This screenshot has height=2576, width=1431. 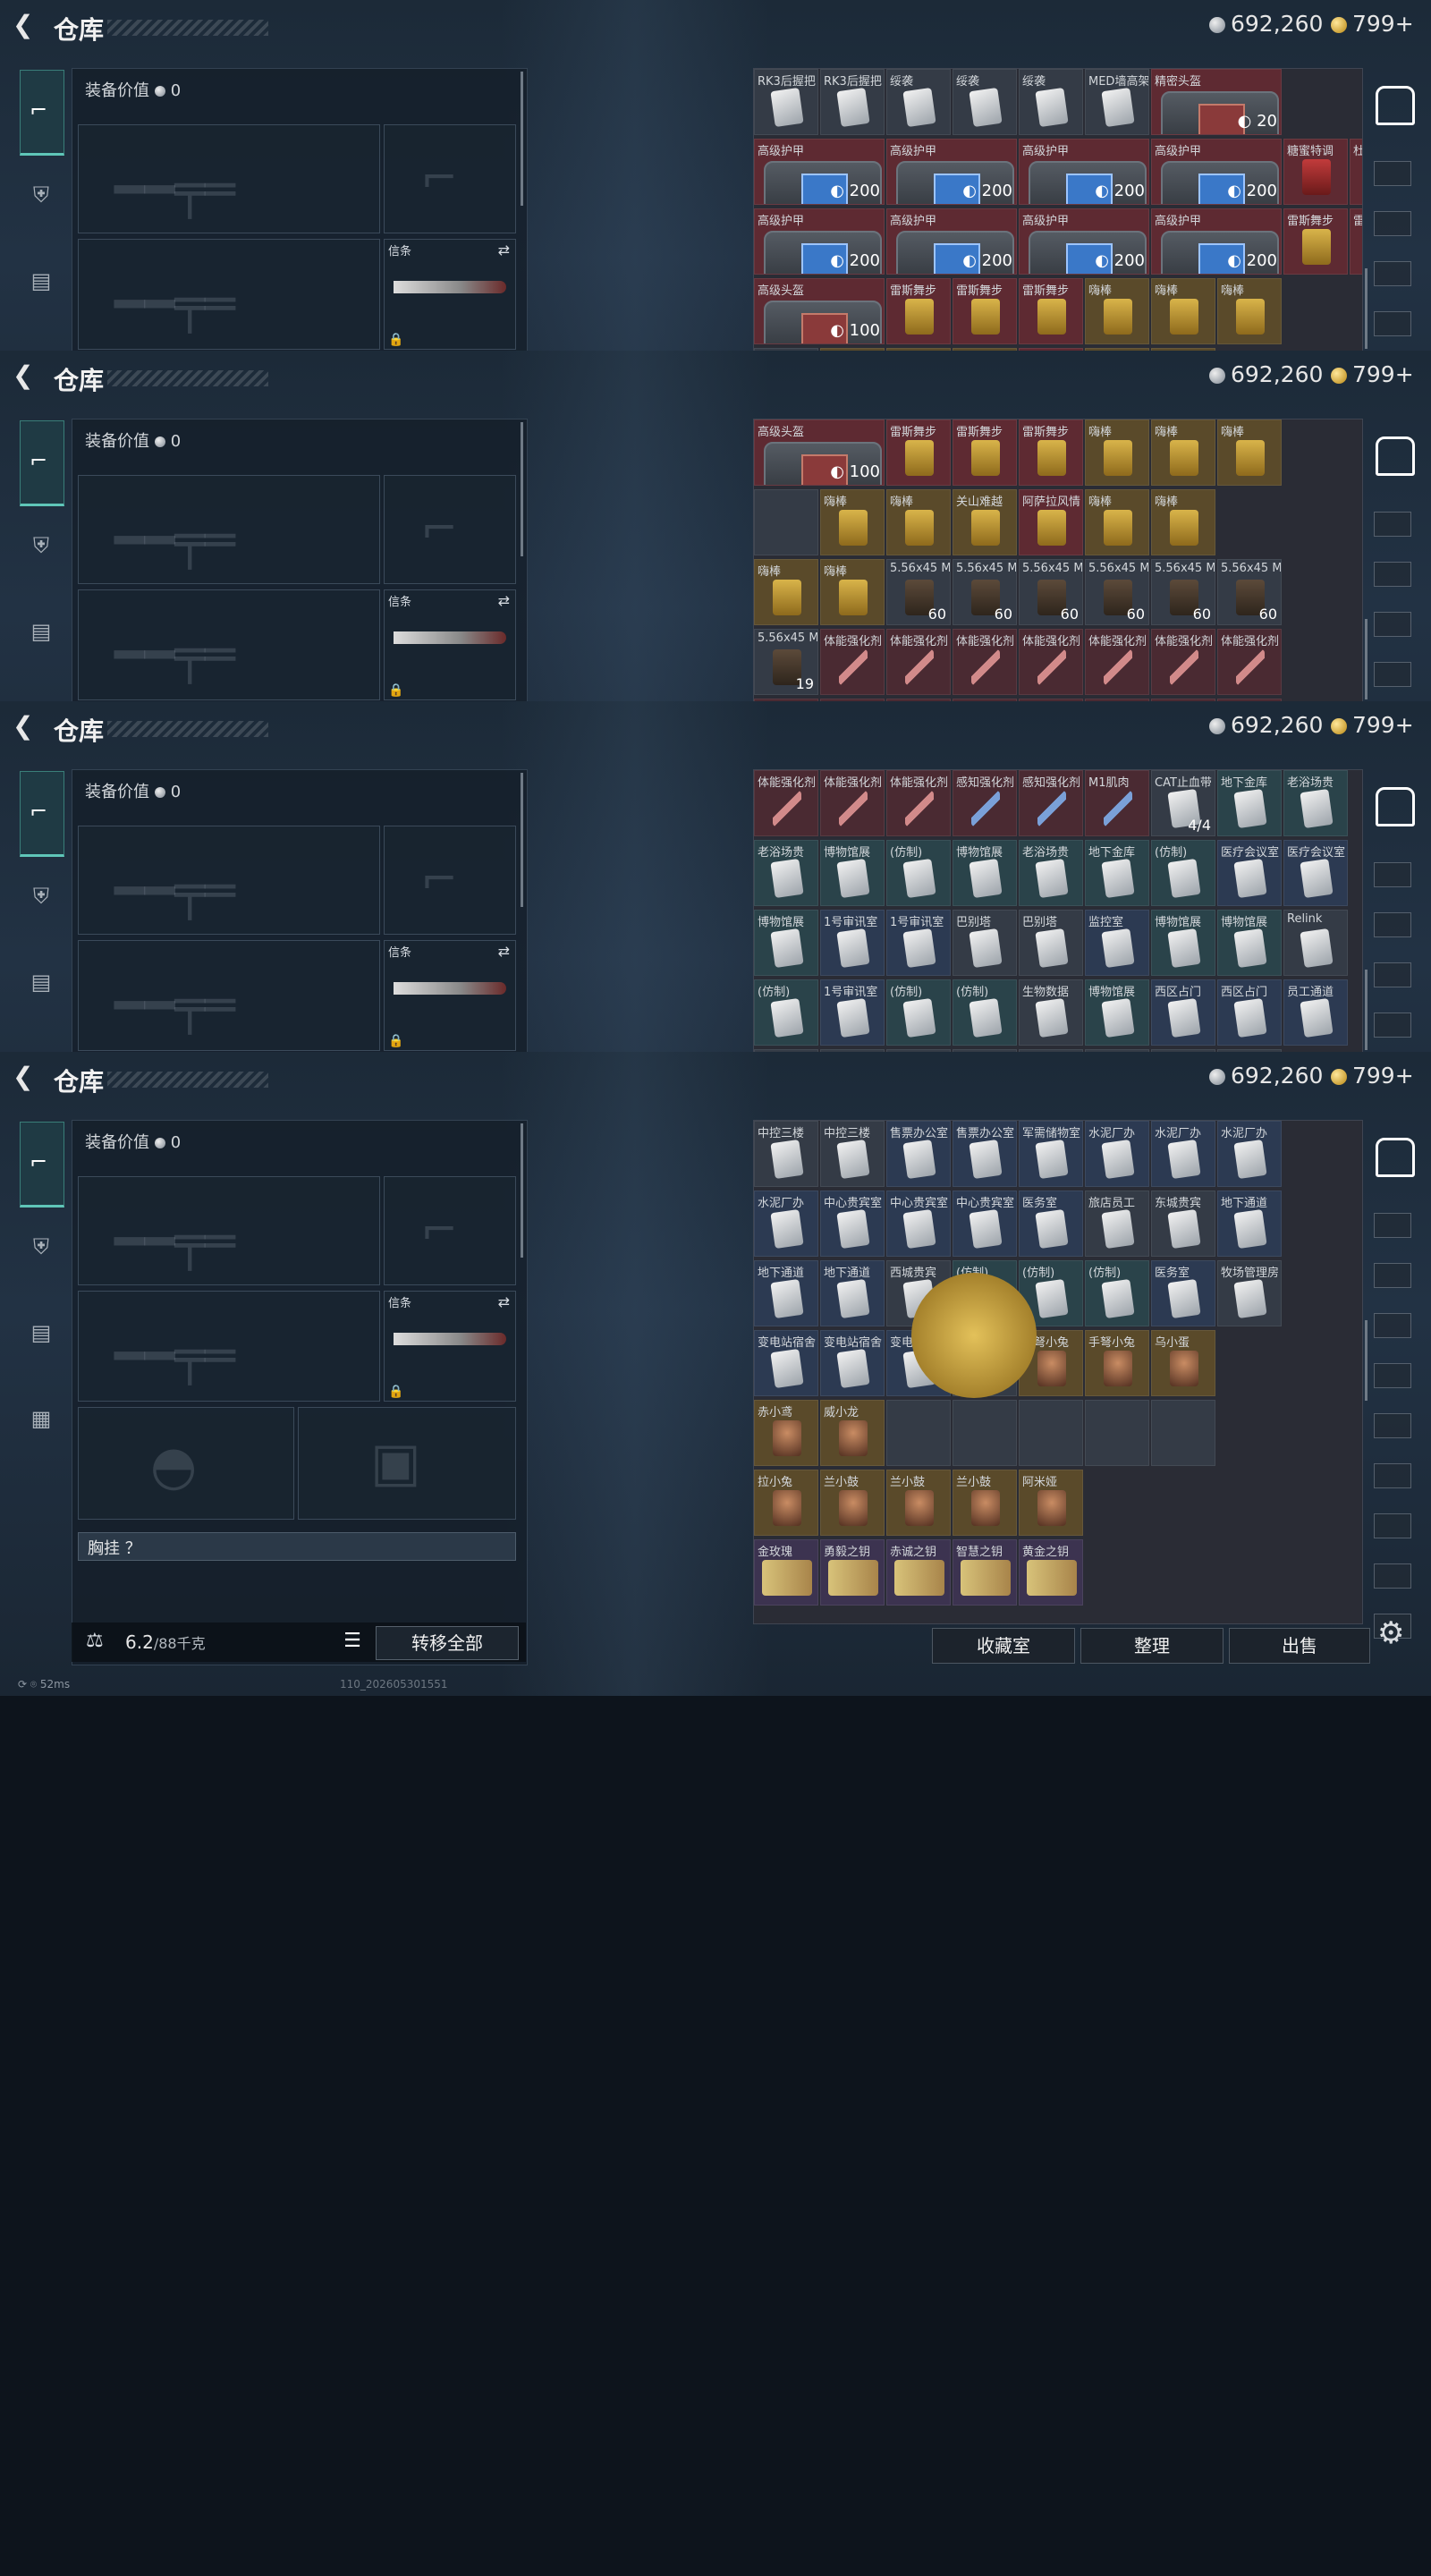 What do you see at coordinates (1117, 102) in the screenshot?
I see `item-cell: MED墙高架` at bounding box center [1117, 102].